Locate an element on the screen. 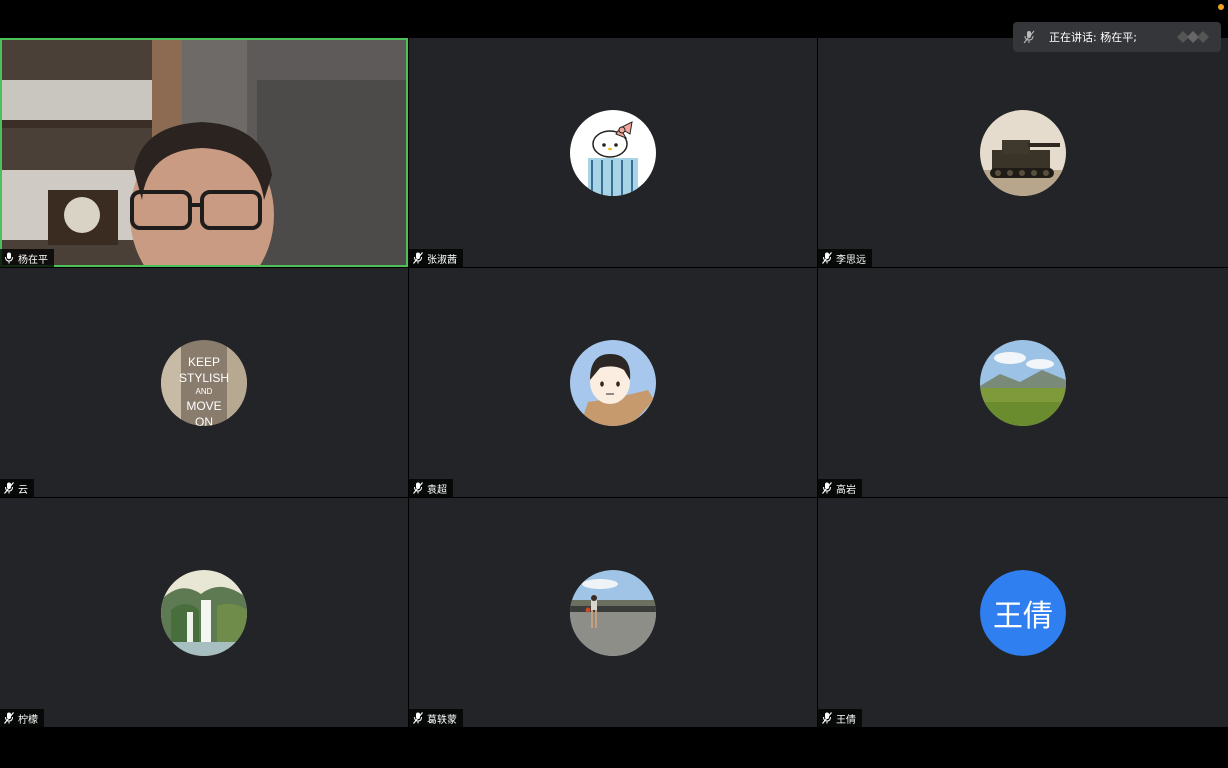  participant-tile: 杨在平 is located at coordinates (204, 152).